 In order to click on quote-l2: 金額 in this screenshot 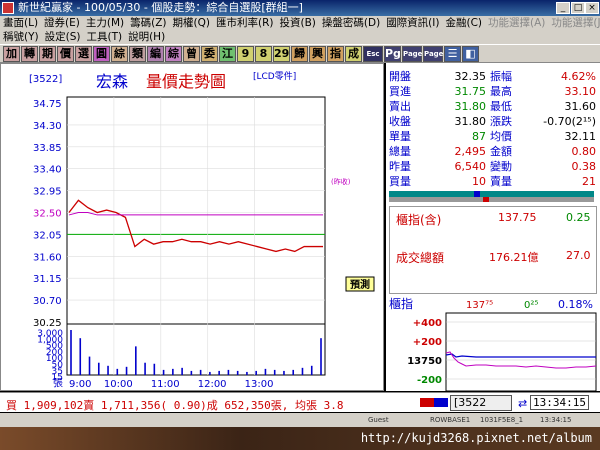, I will do `click(501, 151)`.